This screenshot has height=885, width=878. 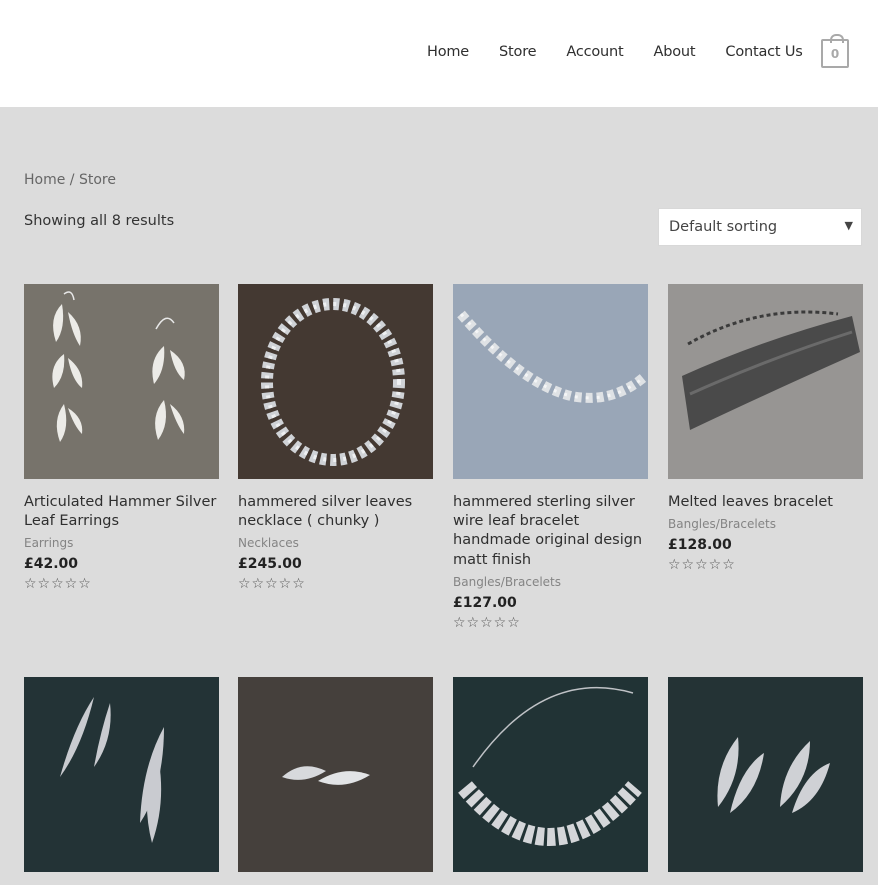 I want to click on sorting-value: Default sorting, so click(x=723, y=227).